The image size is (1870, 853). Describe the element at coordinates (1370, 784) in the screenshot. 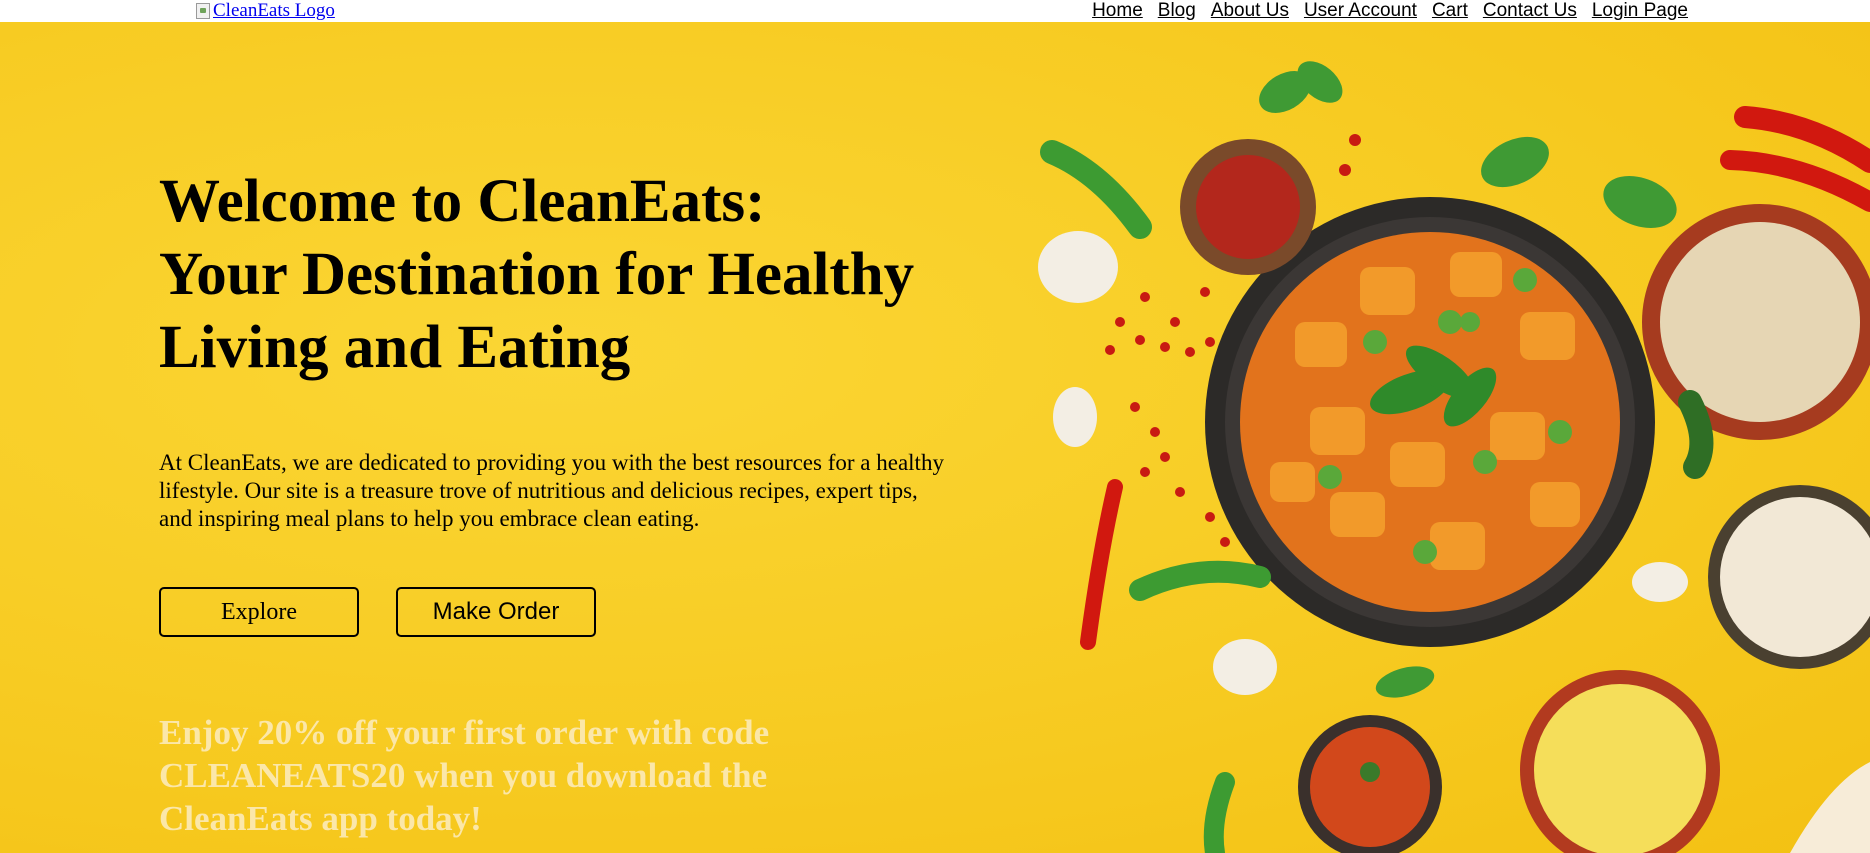

I see `sauce-bowl` at that location.